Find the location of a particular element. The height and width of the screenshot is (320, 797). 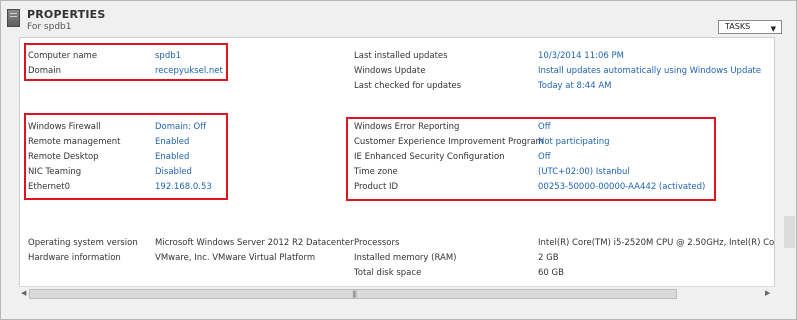

prop-label-last-installed-updates: Last installed updates is located at coordinates (401, 56).